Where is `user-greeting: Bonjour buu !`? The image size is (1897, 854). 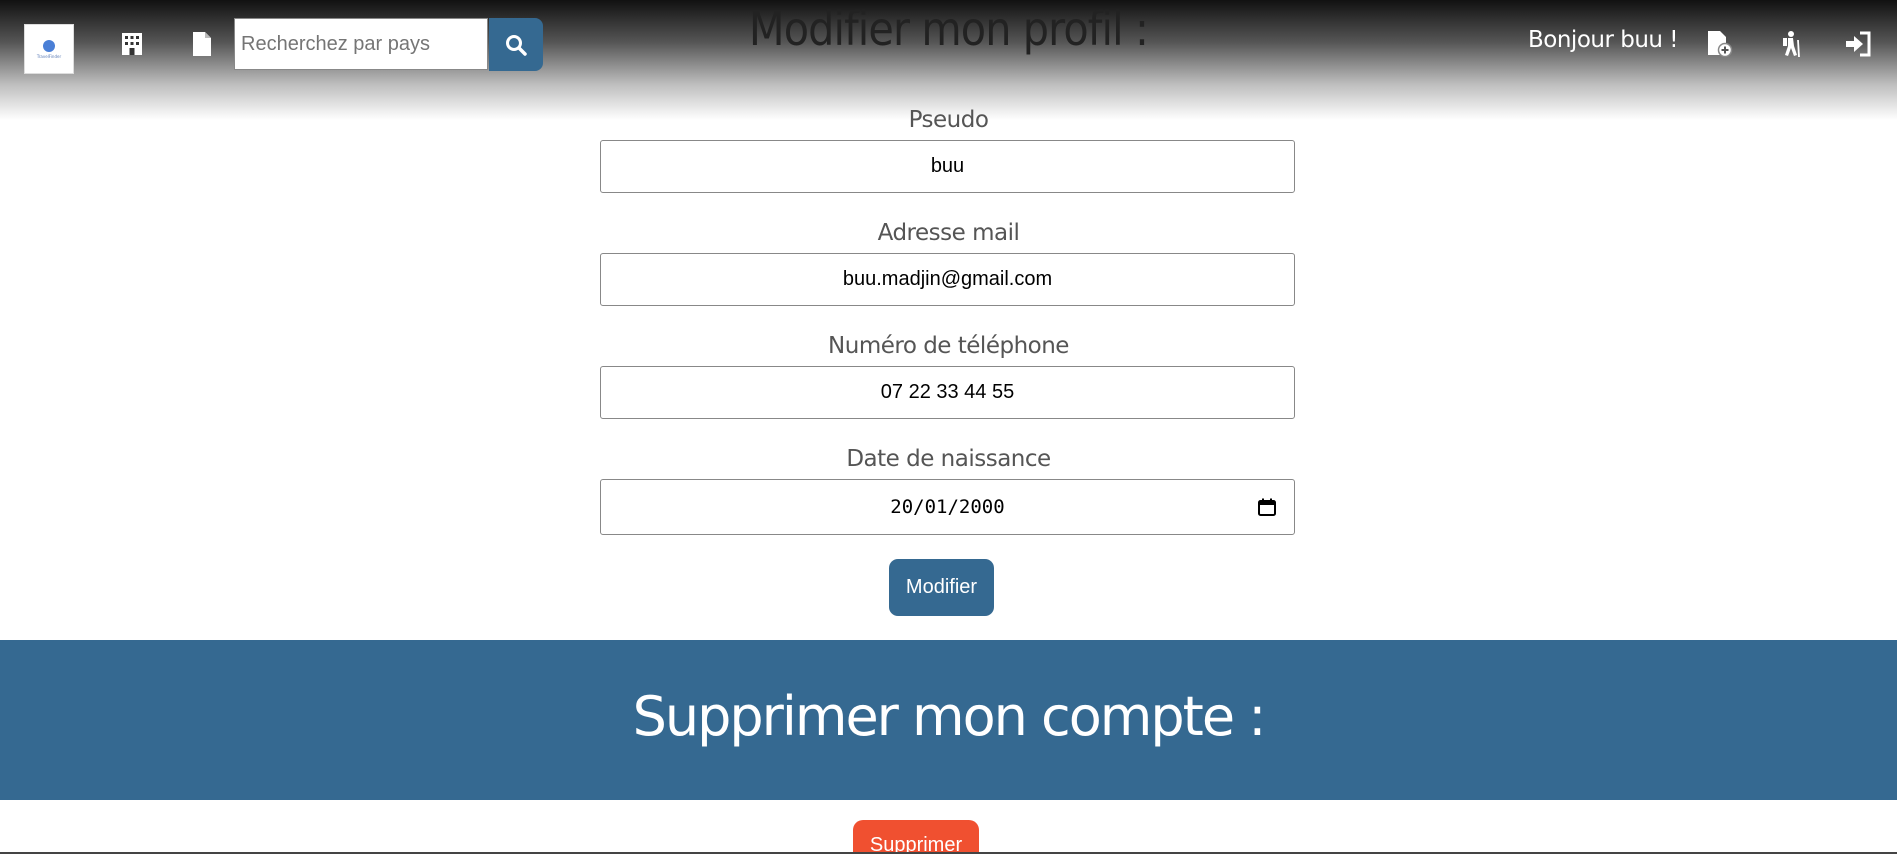 user-greeting: Bonjour buu ! is located at coordinates (1603, 40).